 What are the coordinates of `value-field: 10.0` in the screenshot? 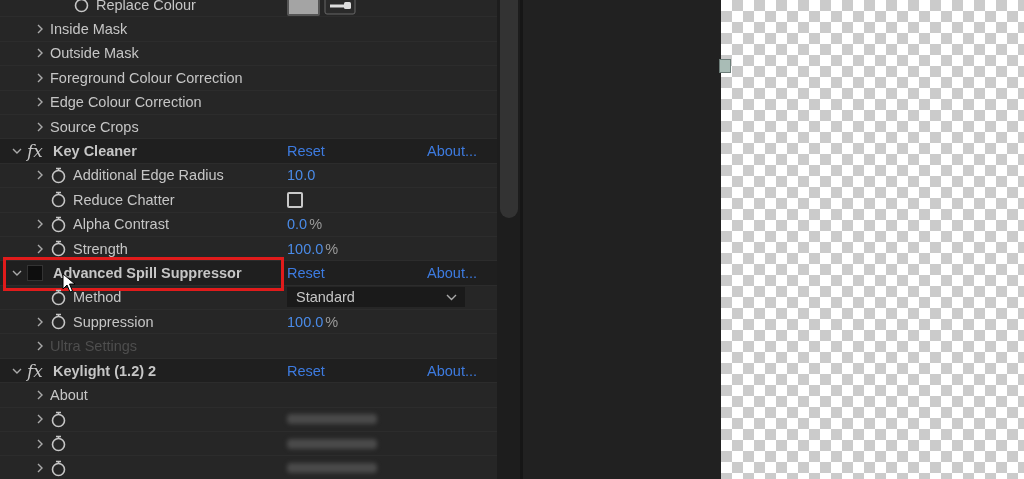 It's located at (301, 175).